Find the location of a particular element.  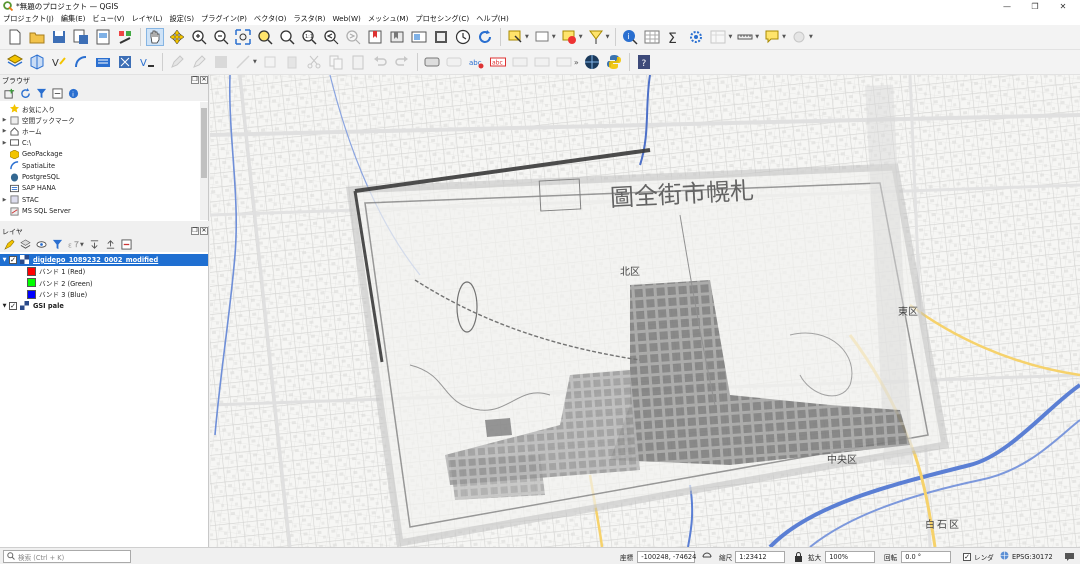

extents-toggle-icon is located at coordinates (707, 556).